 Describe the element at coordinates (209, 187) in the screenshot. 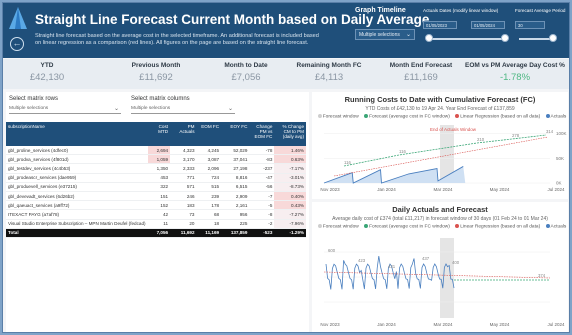

I see `value-cell: 515` at that location.